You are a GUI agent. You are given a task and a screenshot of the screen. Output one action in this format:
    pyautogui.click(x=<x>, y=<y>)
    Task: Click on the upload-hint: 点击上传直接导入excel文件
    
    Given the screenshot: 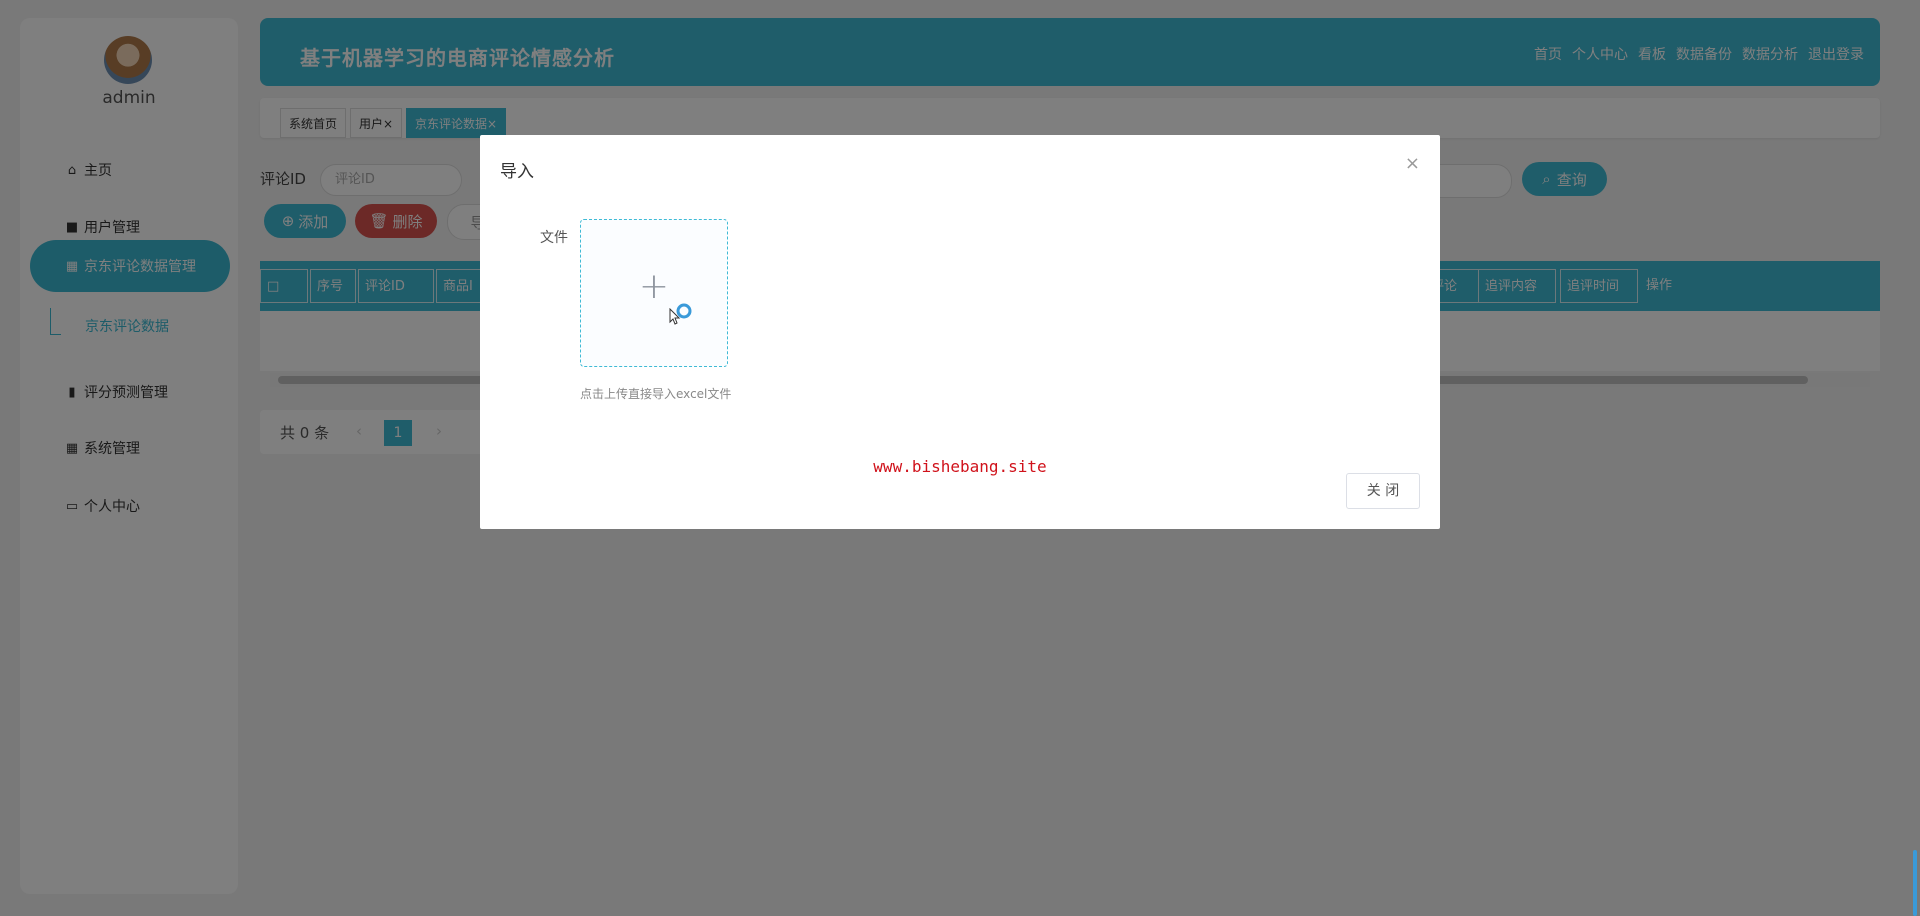 What is the action you would take?
    pyautogui.click(x=656, y=394)
    